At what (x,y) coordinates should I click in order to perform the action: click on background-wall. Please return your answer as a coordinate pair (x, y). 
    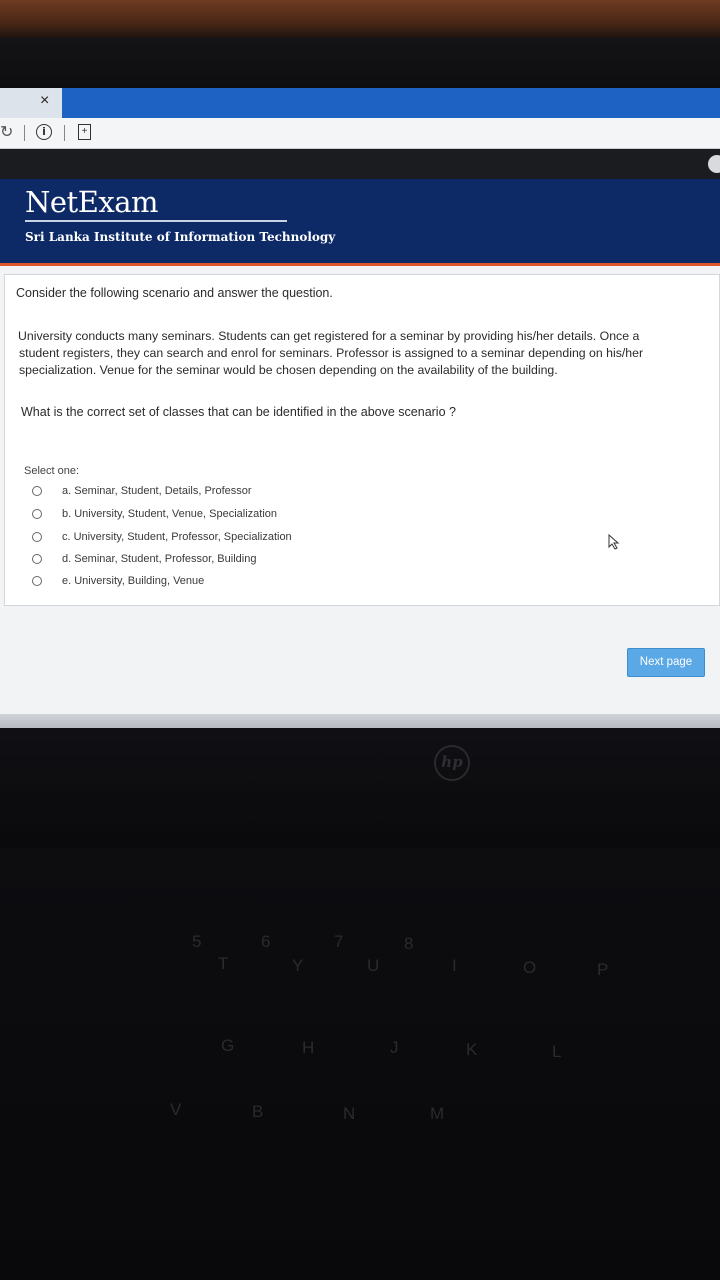
    Looking at the image, I should click on (360, 19).